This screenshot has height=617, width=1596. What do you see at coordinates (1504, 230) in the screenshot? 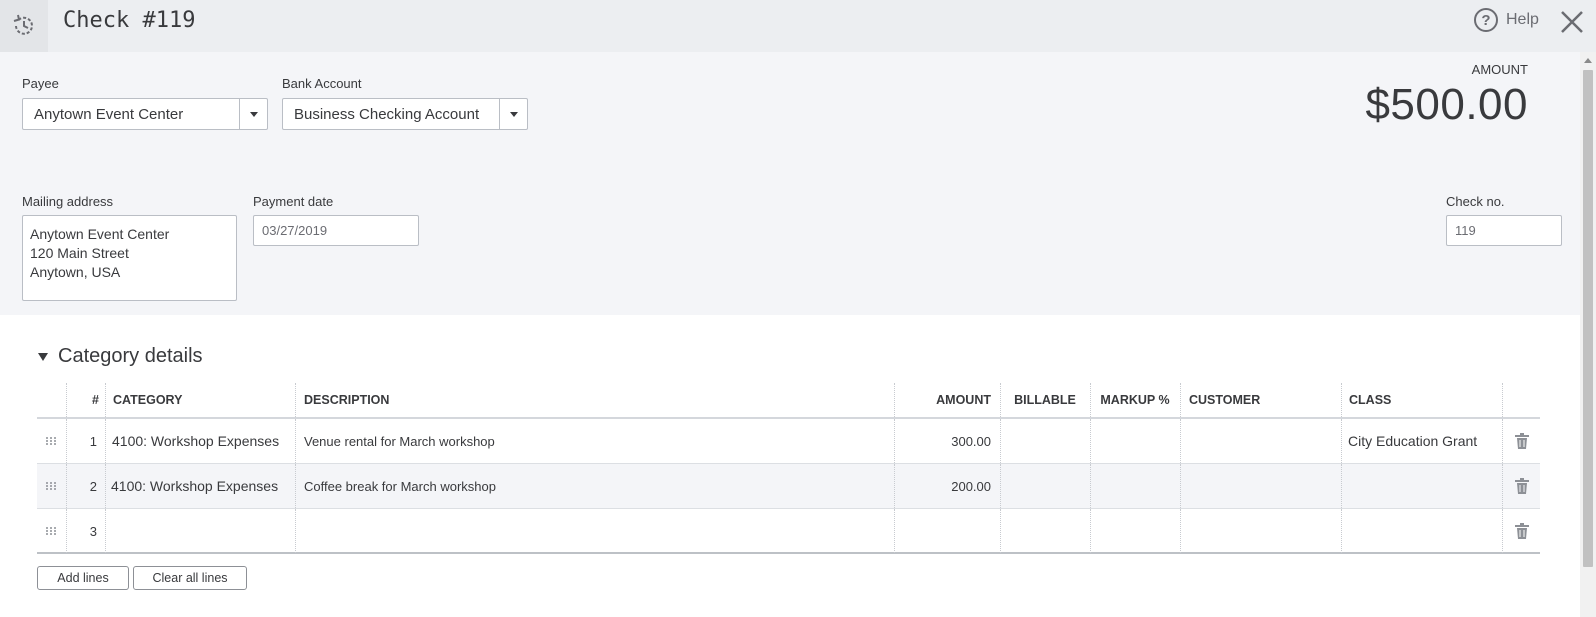
I see `check-no-field: 119` at bounding box center [1504, 230].